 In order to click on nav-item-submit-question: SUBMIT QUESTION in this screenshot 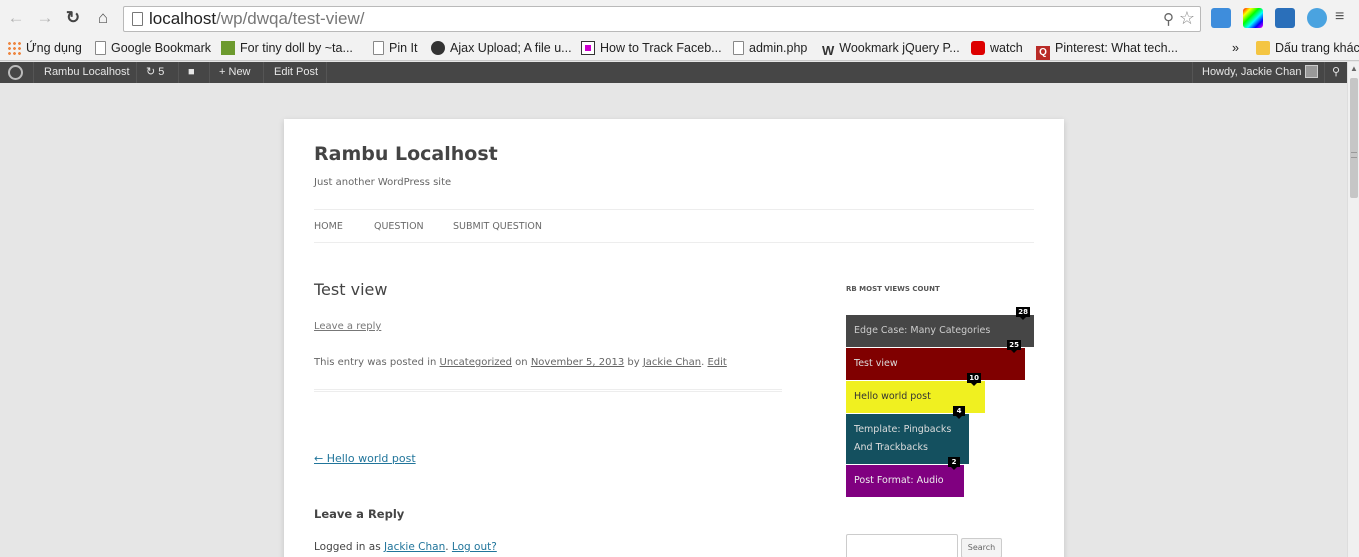, I will do `click(497, 226)`.